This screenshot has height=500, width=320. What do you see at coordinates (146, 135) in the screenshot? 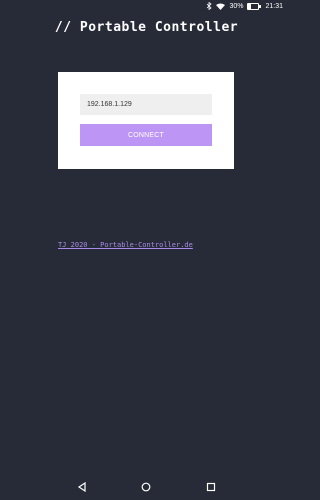
I see `connect-button: CONNECT` at bounding box center [146, 135].